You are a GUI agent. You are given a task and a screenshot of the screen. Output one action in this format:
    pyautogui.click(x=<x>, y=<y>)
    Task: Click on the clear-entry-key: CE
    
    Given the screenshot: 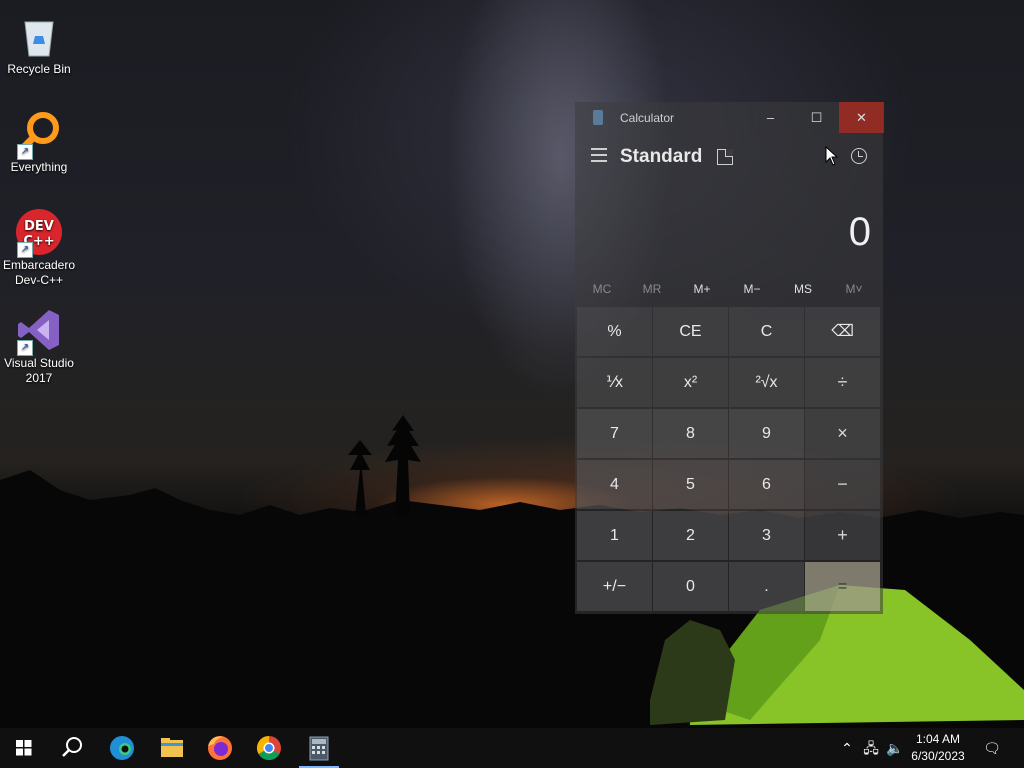 What is the action you would take?
    pyautogui.click(x=690, y=331)
    